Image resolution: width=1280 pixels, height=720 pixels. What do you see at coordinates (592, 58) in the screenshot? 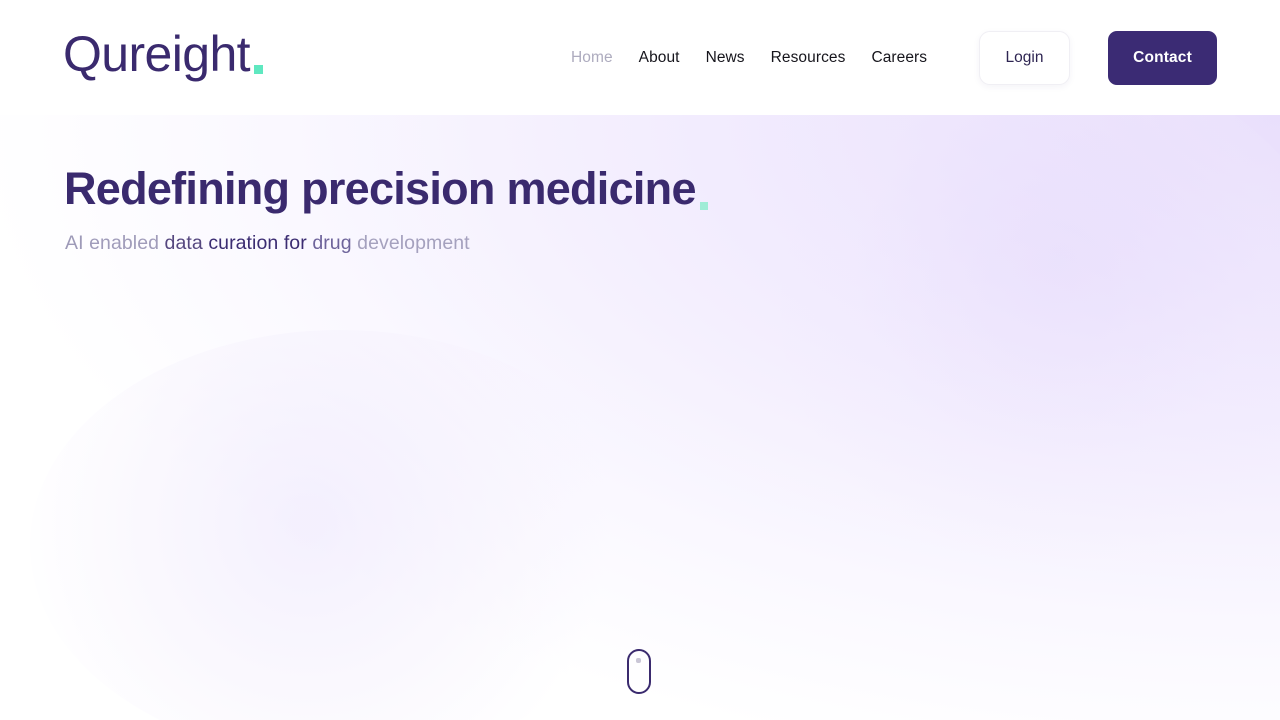
I see `nav-link-home: Home` at bounding box center [592, 58].